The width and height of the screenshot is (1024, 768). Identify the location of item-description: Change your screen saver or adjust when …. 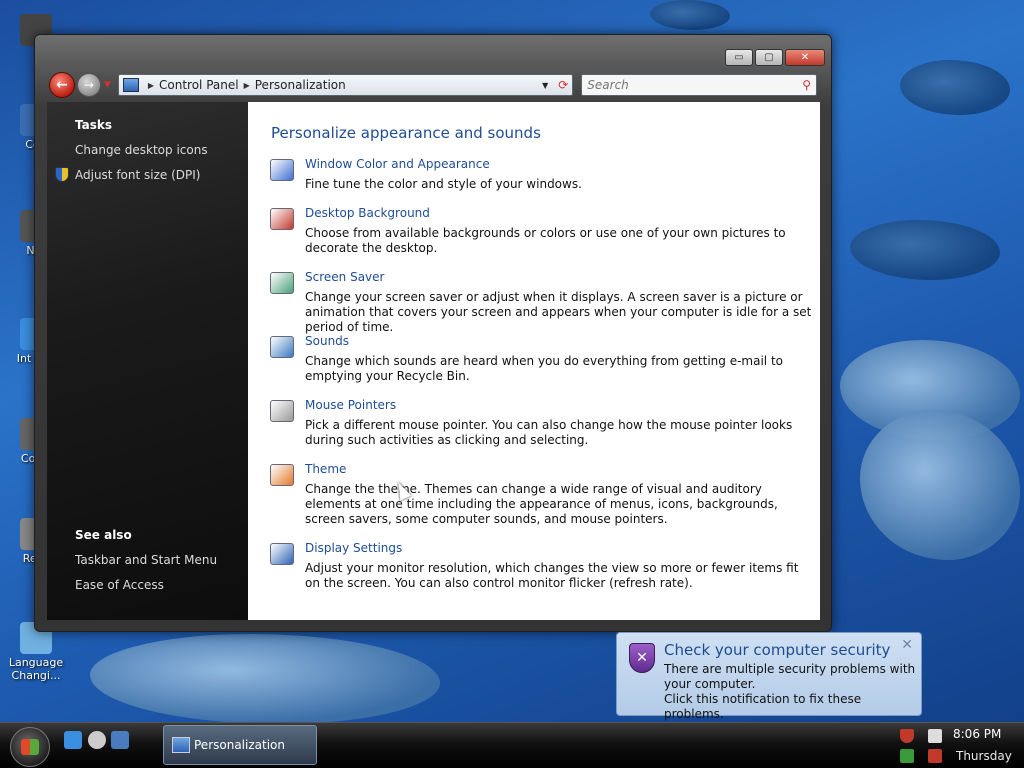
(558, 312).